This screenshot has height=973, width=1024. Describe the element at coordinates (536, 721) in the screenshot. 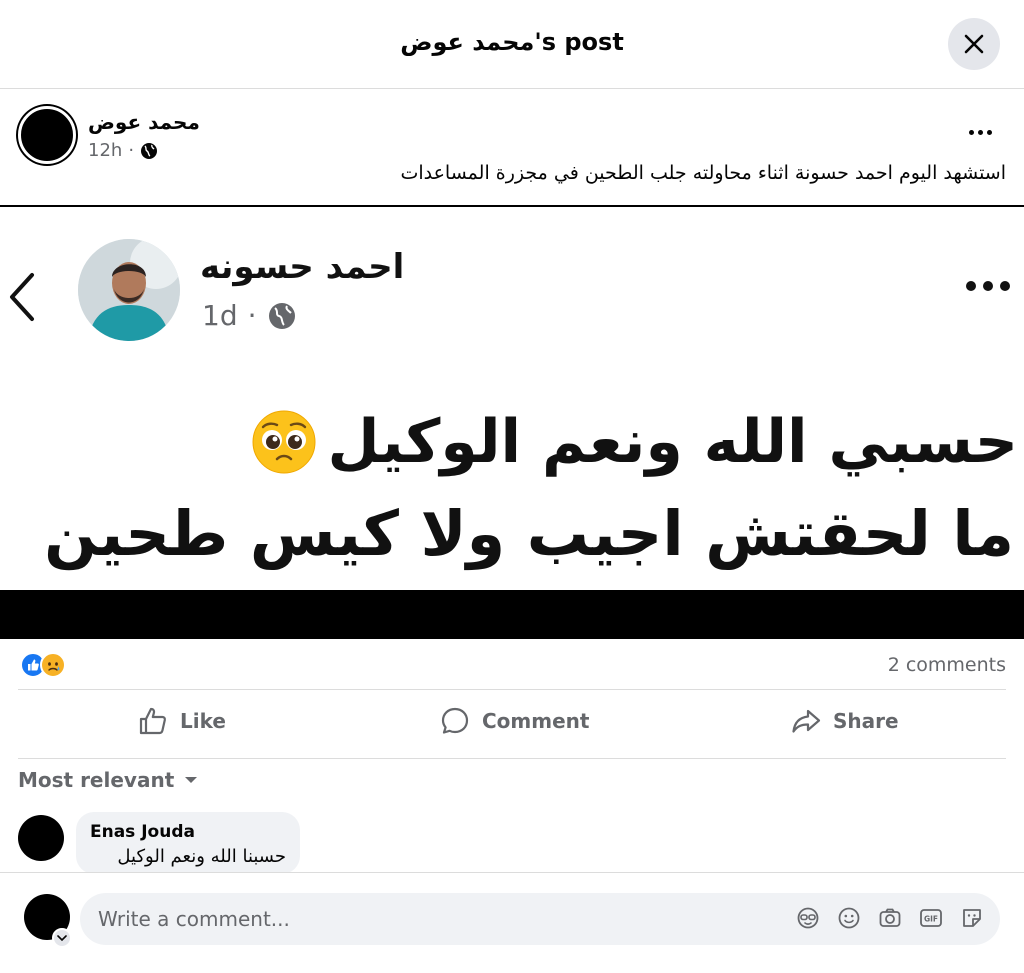

I see `comment-label: Comment` at that location.